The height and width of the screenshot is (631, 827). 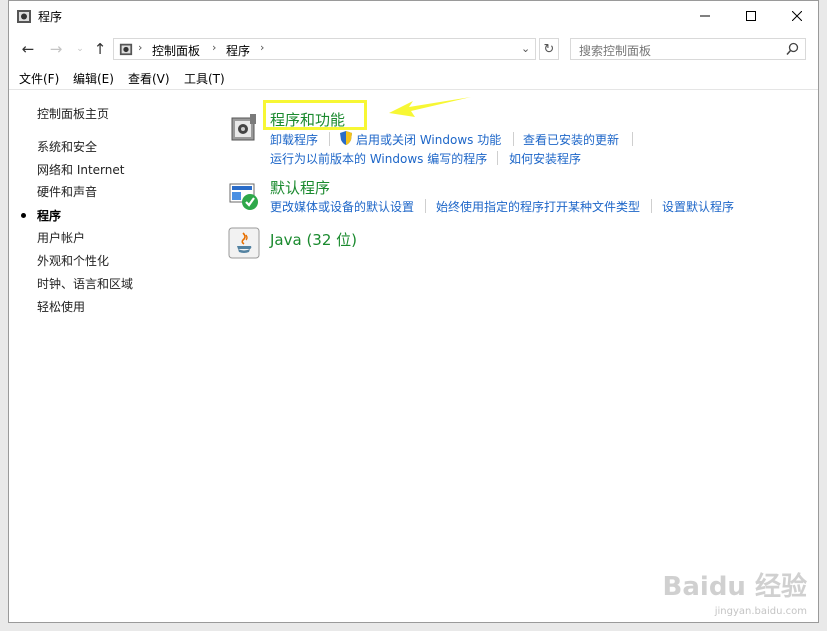 I want to click on annotation-arrow-icon, so click(x=430, y=107).